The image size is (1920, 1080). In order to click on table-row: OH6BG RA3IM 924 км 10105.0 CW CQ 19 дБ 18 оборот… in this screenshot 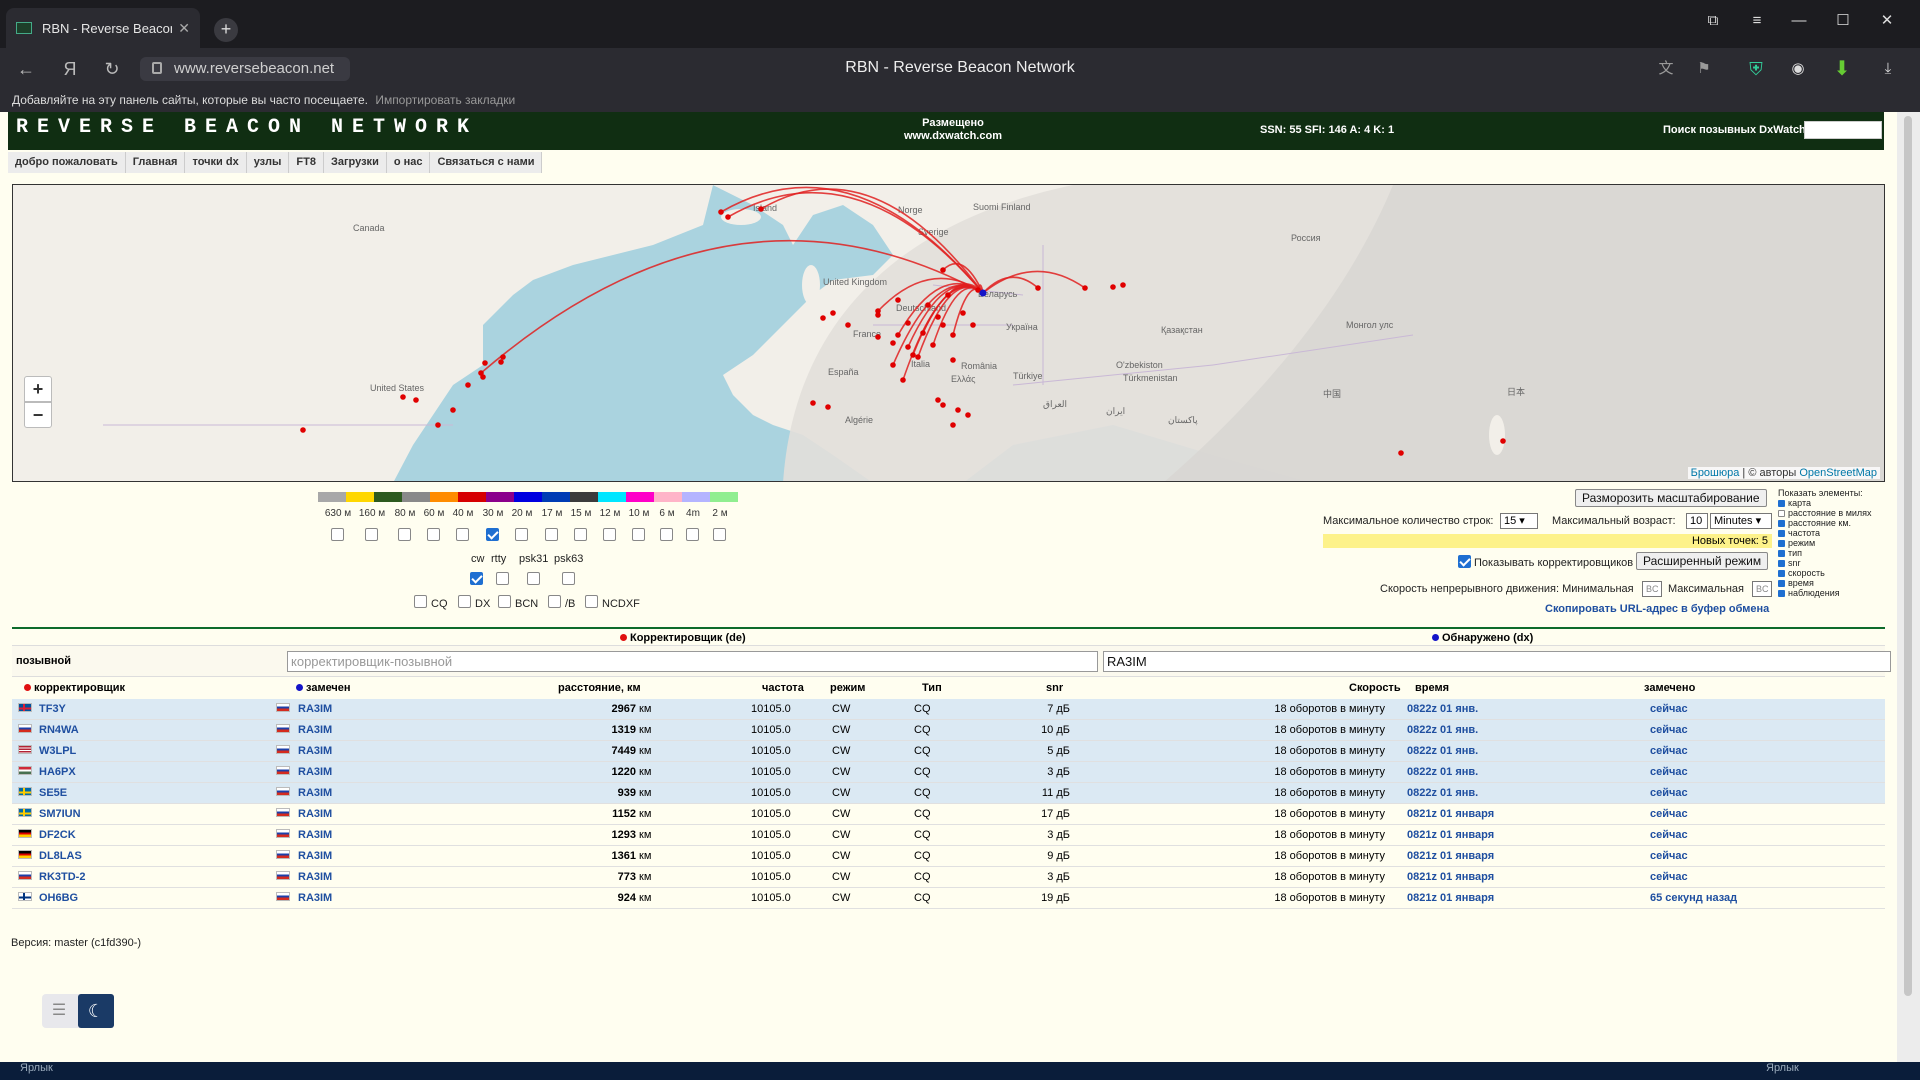, I will do `click(948, 898)`.